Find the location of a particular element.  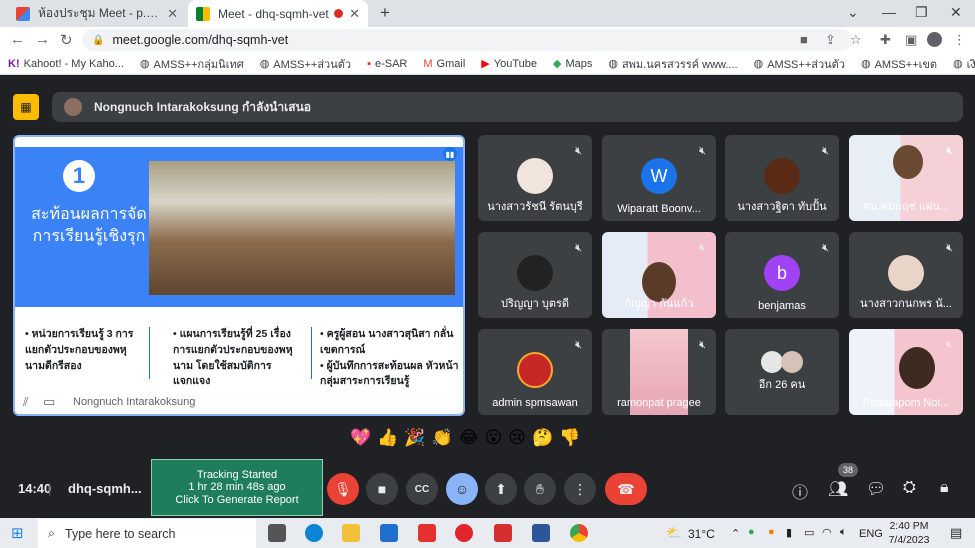

back-icon: ← is located at coordinates (17, 39).